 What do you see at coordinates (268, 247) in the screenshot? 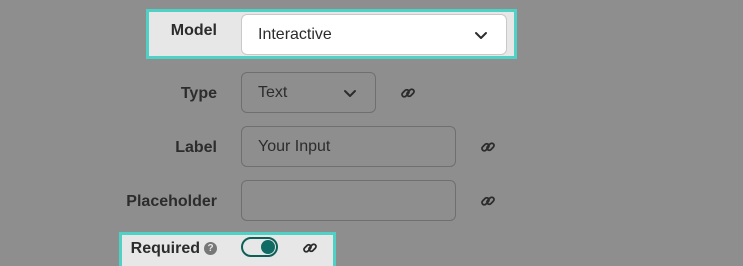
I see `toggle-knob` at bounding box center [268, 247].